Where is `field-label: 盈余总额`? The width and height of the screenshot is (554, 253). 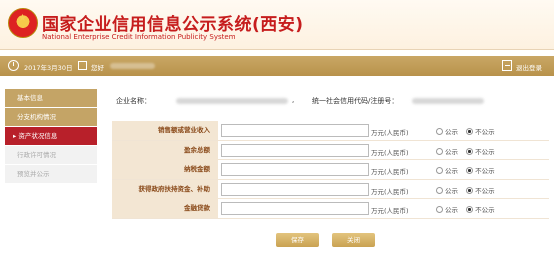
field-label: 盈余总额 is located at coordinates (165, 150).